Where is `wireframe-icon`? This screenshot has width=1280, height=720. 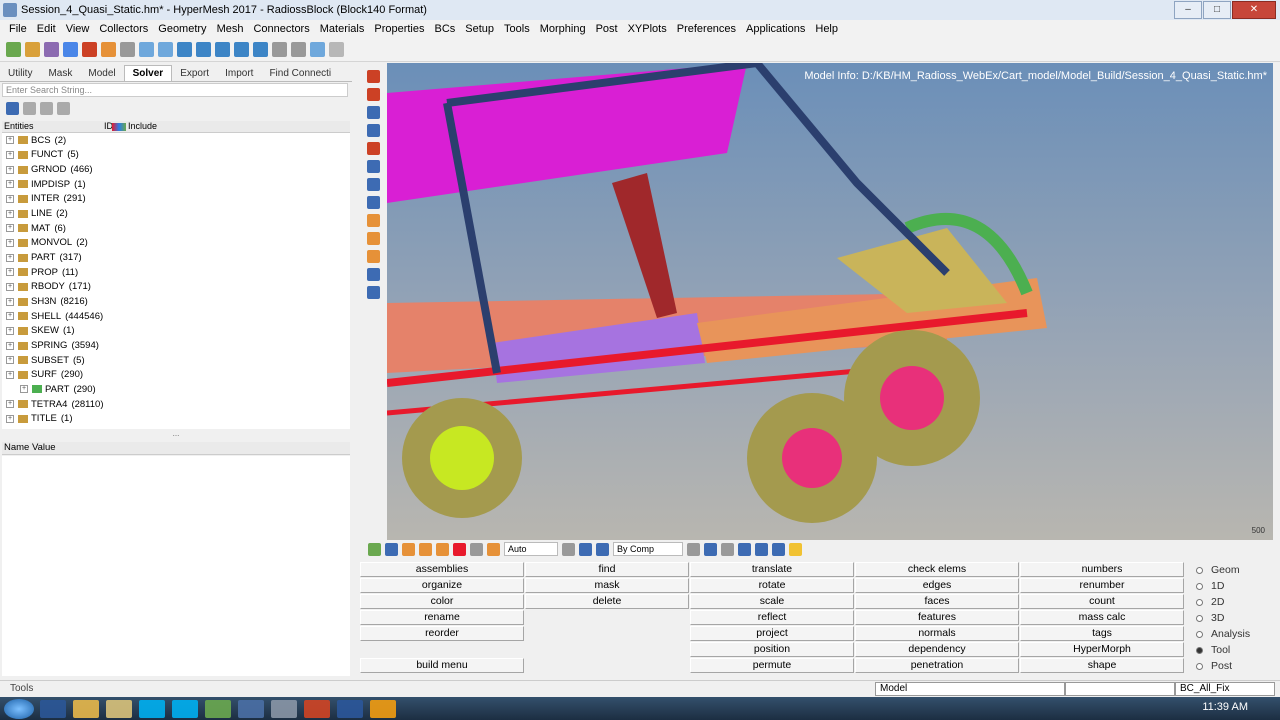 wireframe-icon is located at coordinates (602, 549).